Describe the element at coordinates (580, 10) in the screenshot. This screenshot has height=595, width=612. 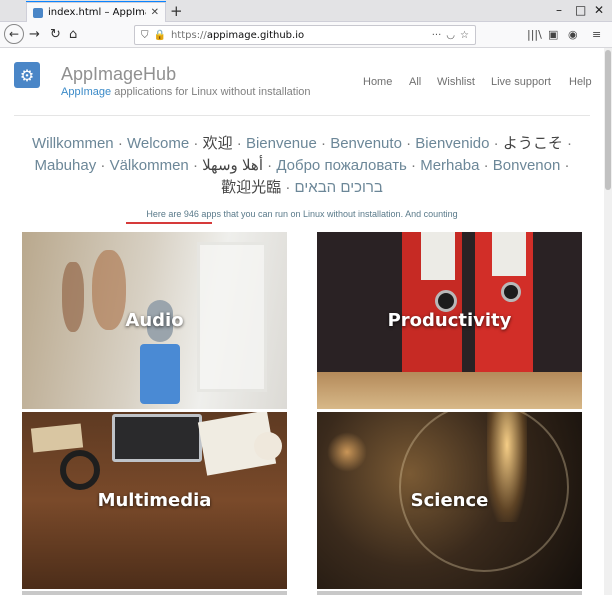
I see `maximize-button: □` at that location.